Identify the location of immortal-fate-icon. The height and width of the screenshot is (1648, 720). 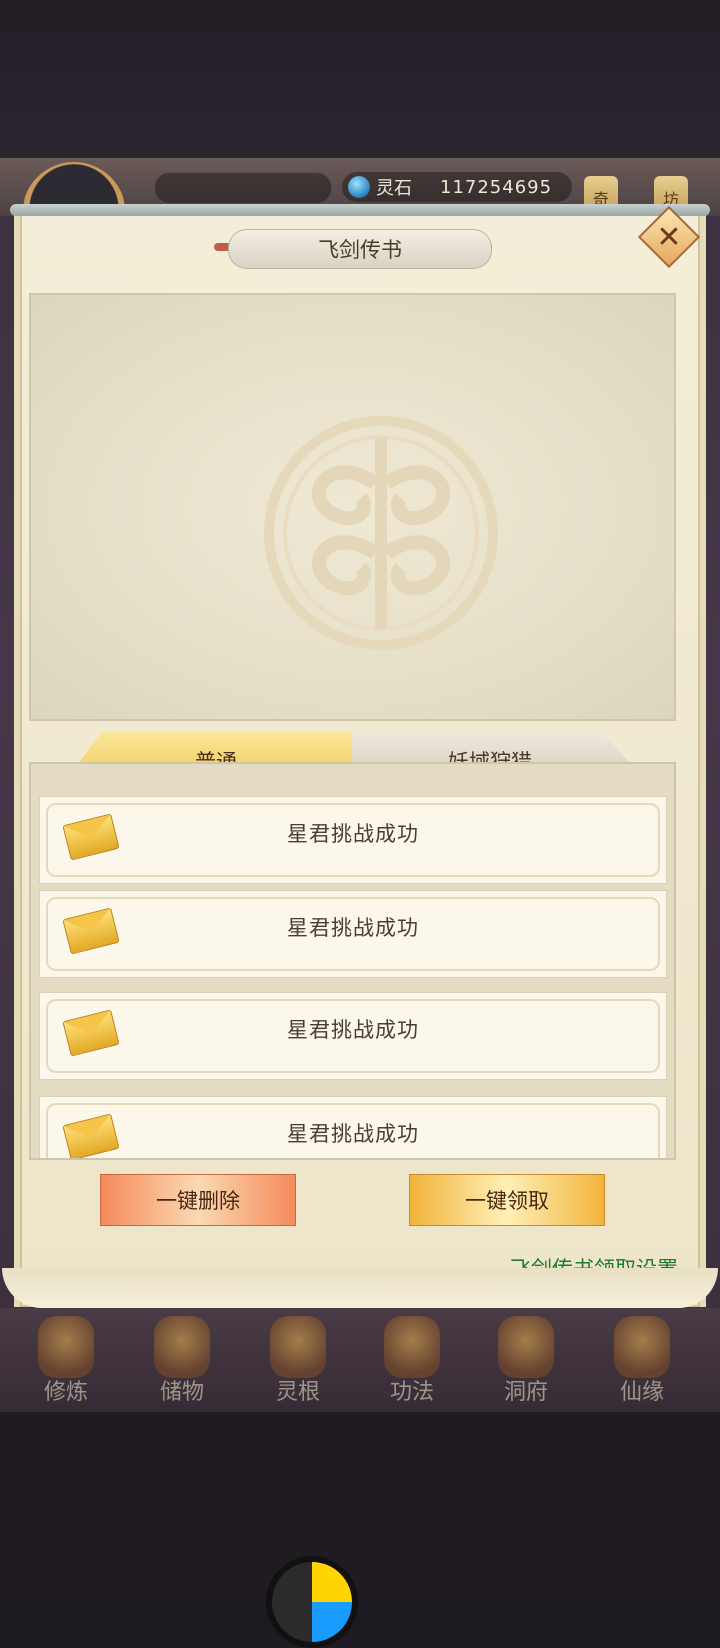
(642, 1347).